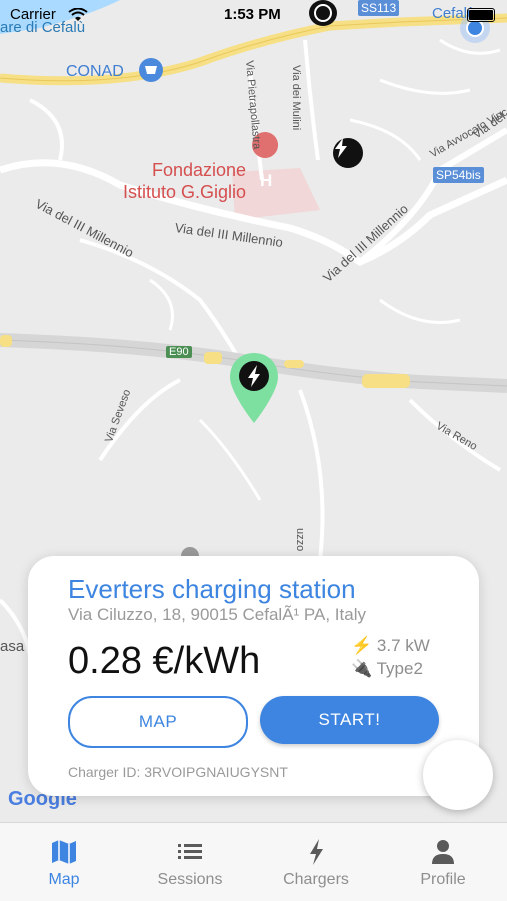 This screenshot has height=901, width=507. I want to click on tab-profile: Profile, so click(443, 862).